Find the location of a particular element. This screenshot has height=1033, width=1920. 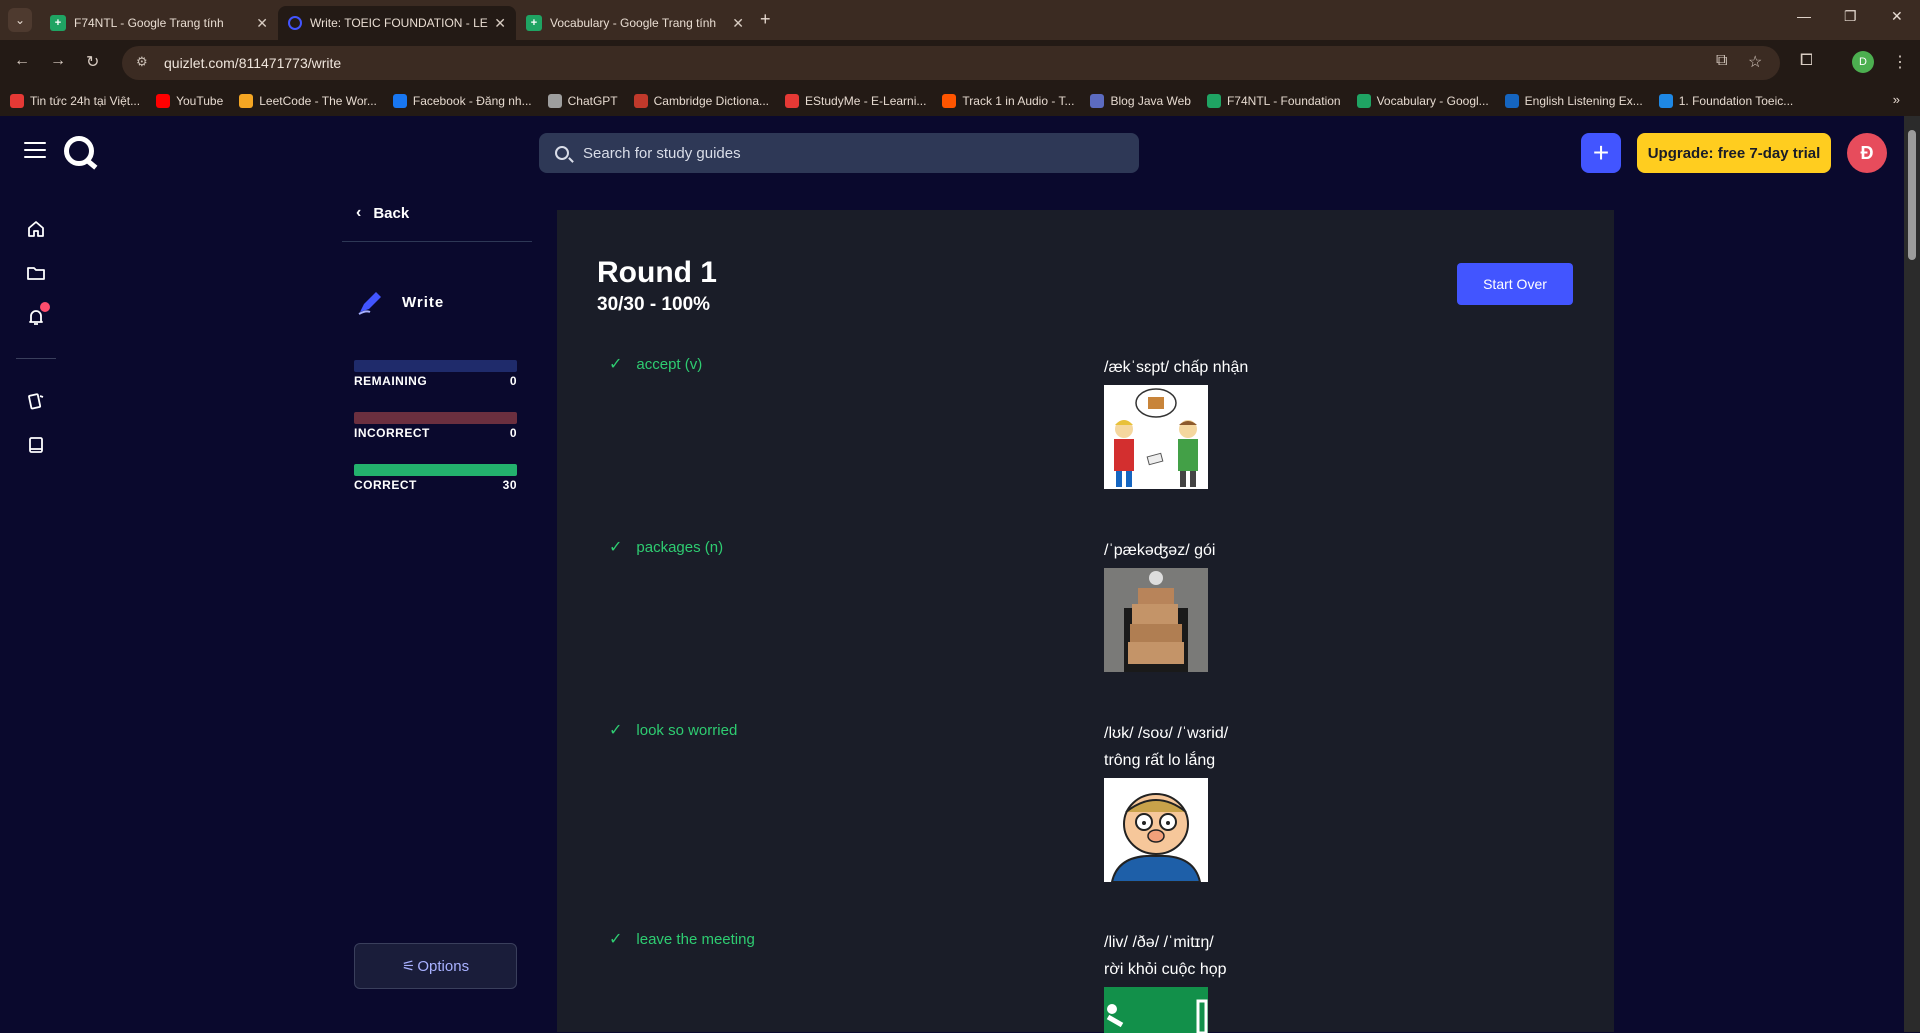

browser-tab-1: + F74NTL - Google Trang tính ✕ is located at coordinates (159, 23).